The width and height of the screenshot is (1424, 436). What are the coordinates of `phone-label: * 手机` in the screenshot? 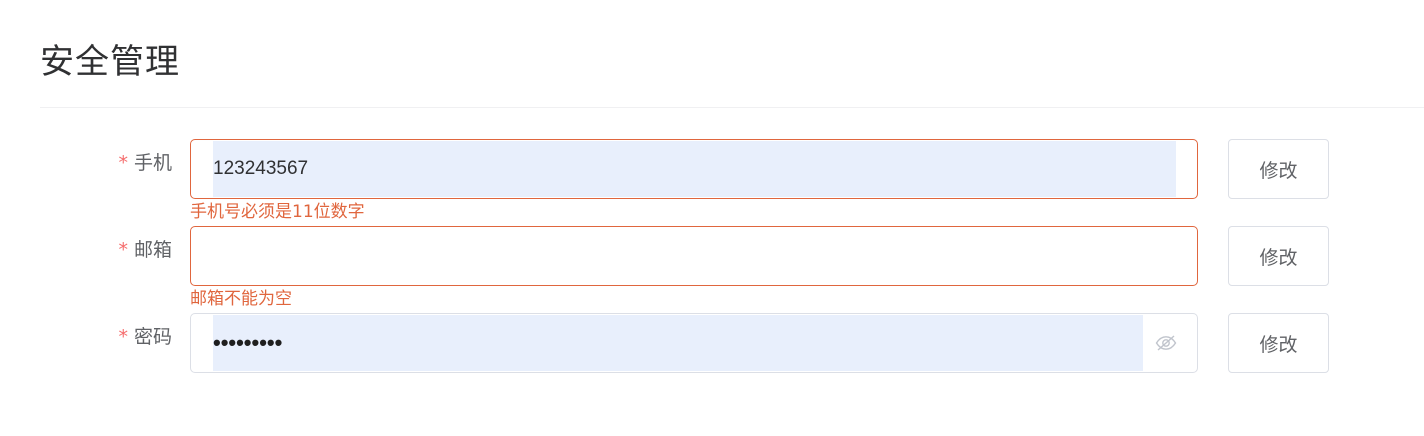 It's located at (86, 163).